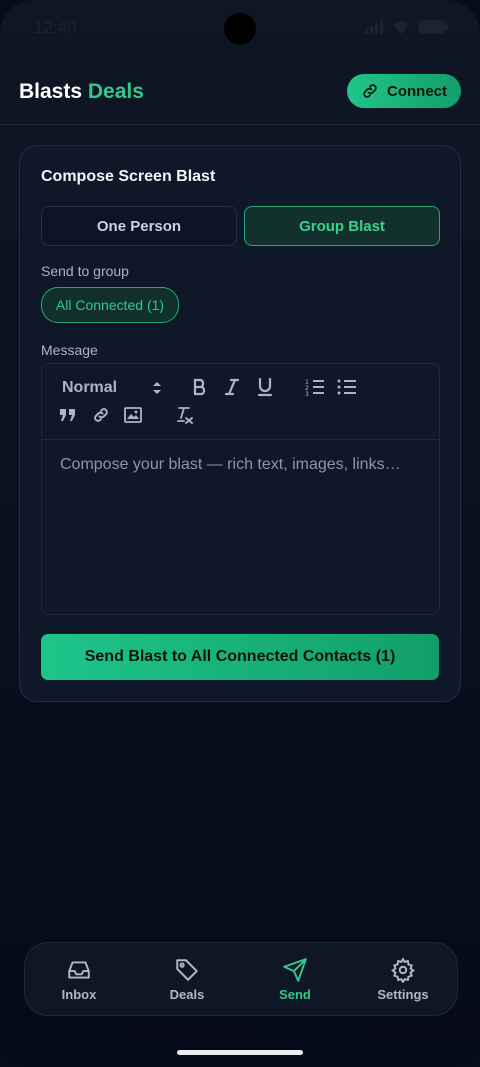  Describe the element at coordinates (374, 27) in the screenshot. I see `signal-icon` at that location.